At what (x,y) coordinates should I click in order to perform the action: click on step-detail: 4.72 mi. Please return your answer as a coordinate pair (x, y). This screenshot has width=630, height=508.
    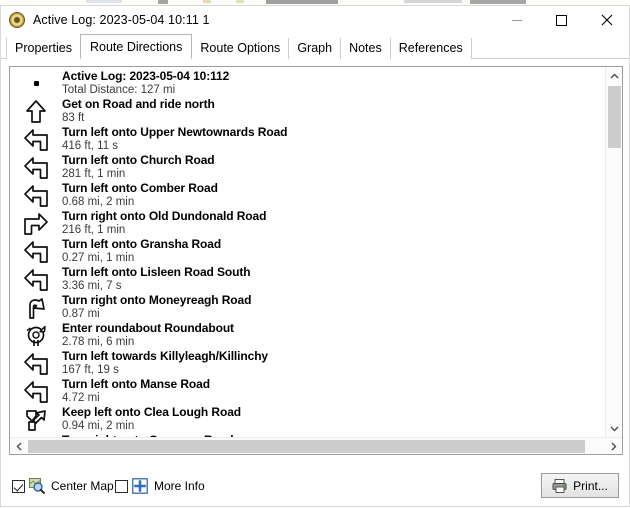
    Looking at the image, I should click on (81, 398).